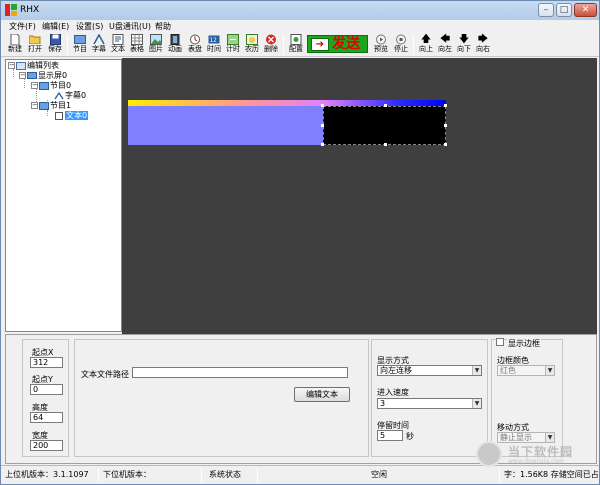  I want to click on minimize-button: –, so click(546, 10).